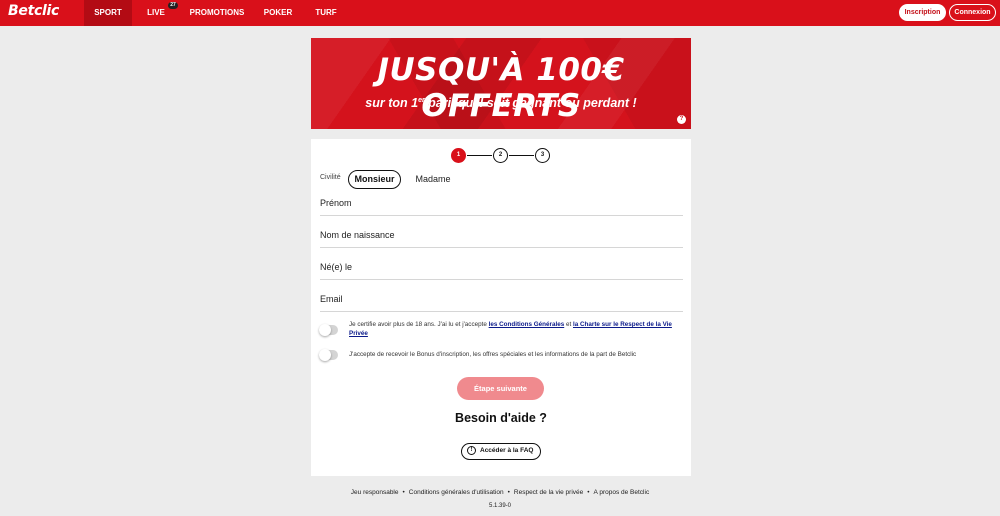  Describe the element at coordinates (374, 179) in the screenshot. I see `civility-monsieur-option: Monsieur` at that location.